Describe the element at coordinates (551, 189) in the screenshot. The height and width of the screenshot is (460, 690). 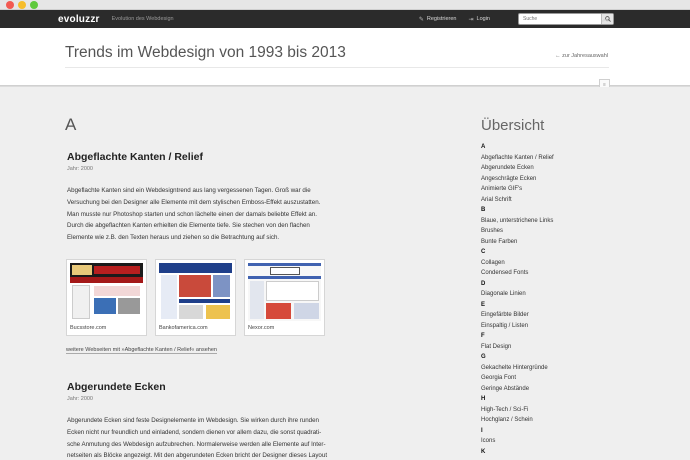
I see `overview-item: Animierte GIF's` at that location.